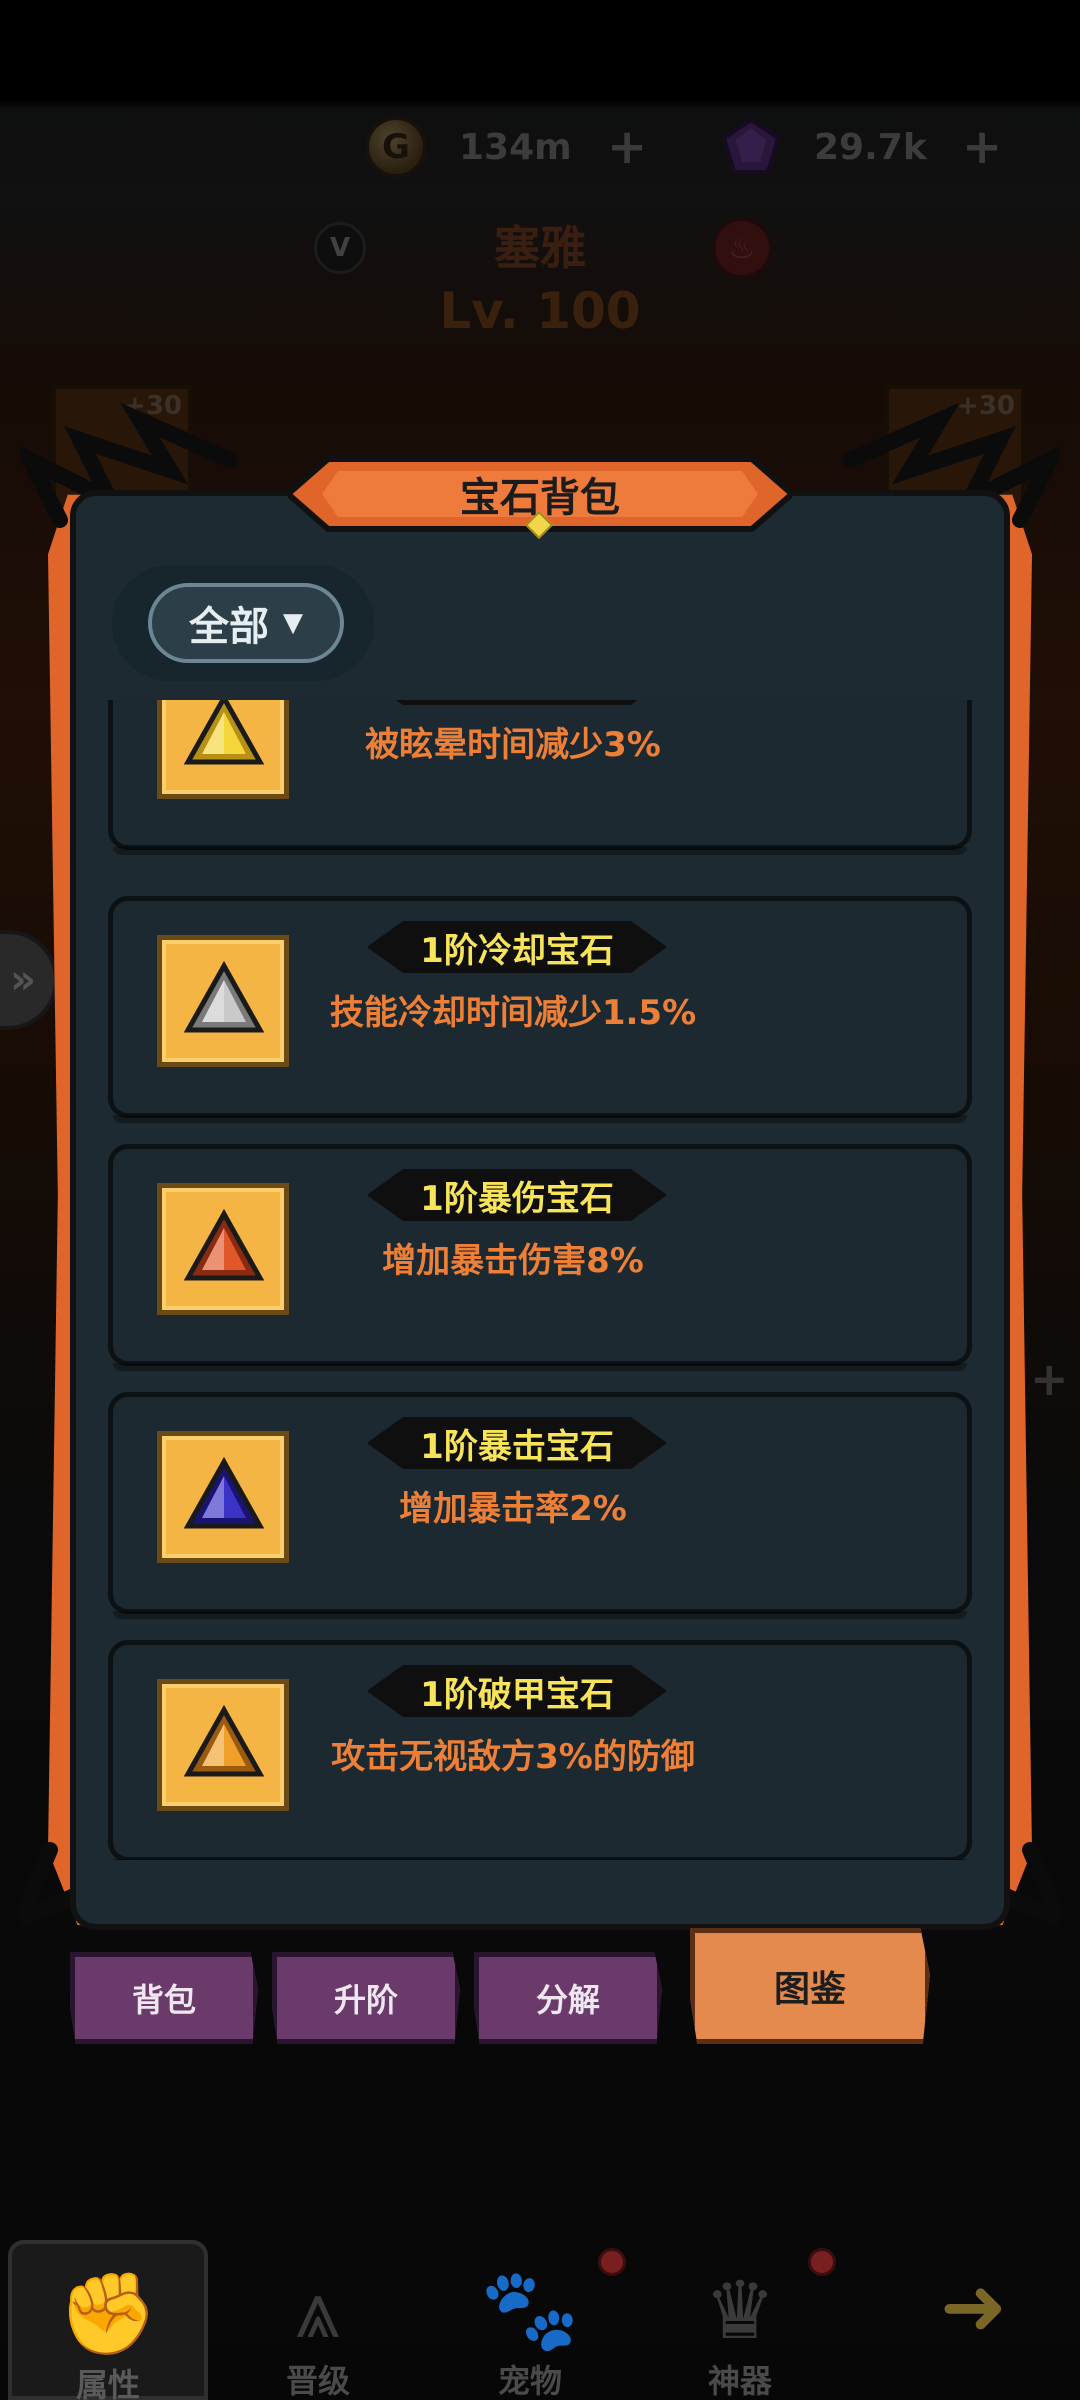 This screenshot has width=1080, height=2400. Describe the element at coordinates (517, 702) in the screenshot. I see `gem-name: 1阶坚定宝石` at that location.